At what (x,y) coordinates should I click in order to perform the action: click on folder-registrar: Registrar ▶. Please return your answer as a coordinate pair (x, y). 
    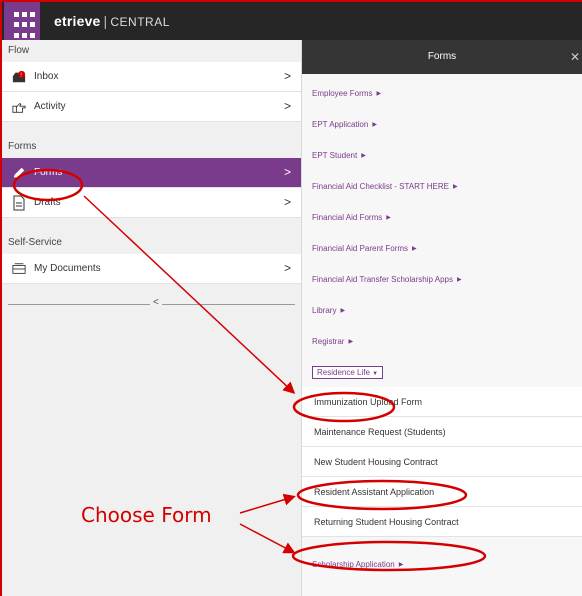
    Looking at the image, I should click on (442, 341).